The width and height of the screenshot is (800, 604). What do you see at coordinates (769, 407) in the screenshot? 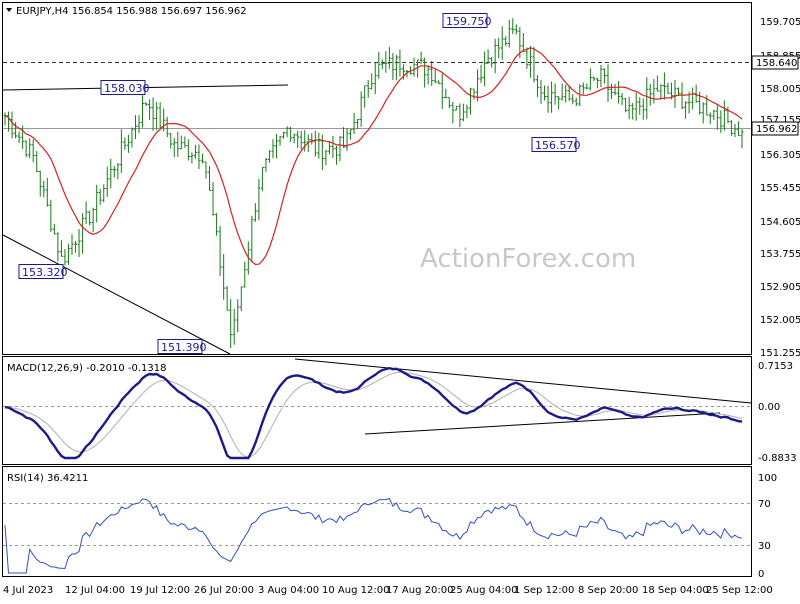
I see `macd-tick: 0.00` at bounding box center [769, 407].